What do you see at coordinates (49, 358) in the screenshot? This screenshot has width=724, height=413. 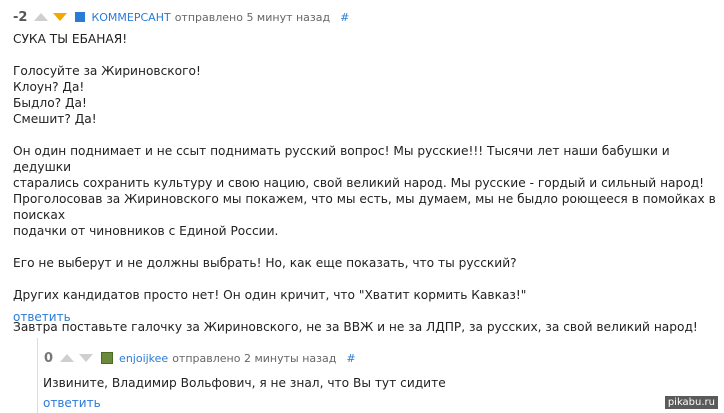 I see `sub-comment-score: 0` at bounding box center [49, 358].